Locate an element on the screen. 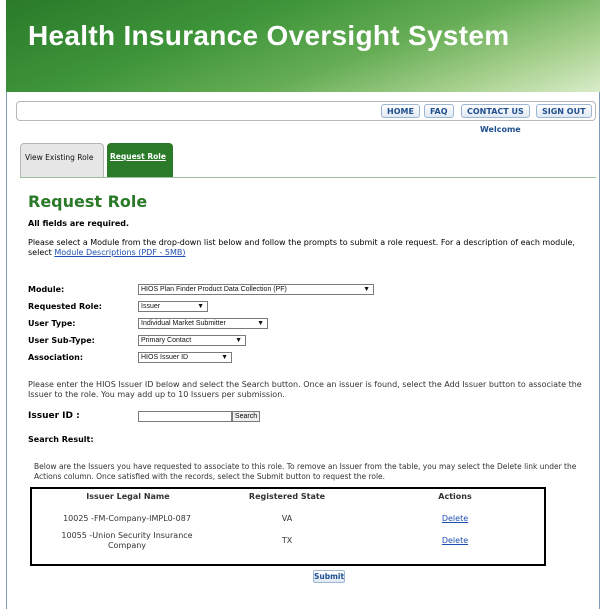 The image size is (600, 609). faq-button: FAQ is located at coordinates (439, 111).